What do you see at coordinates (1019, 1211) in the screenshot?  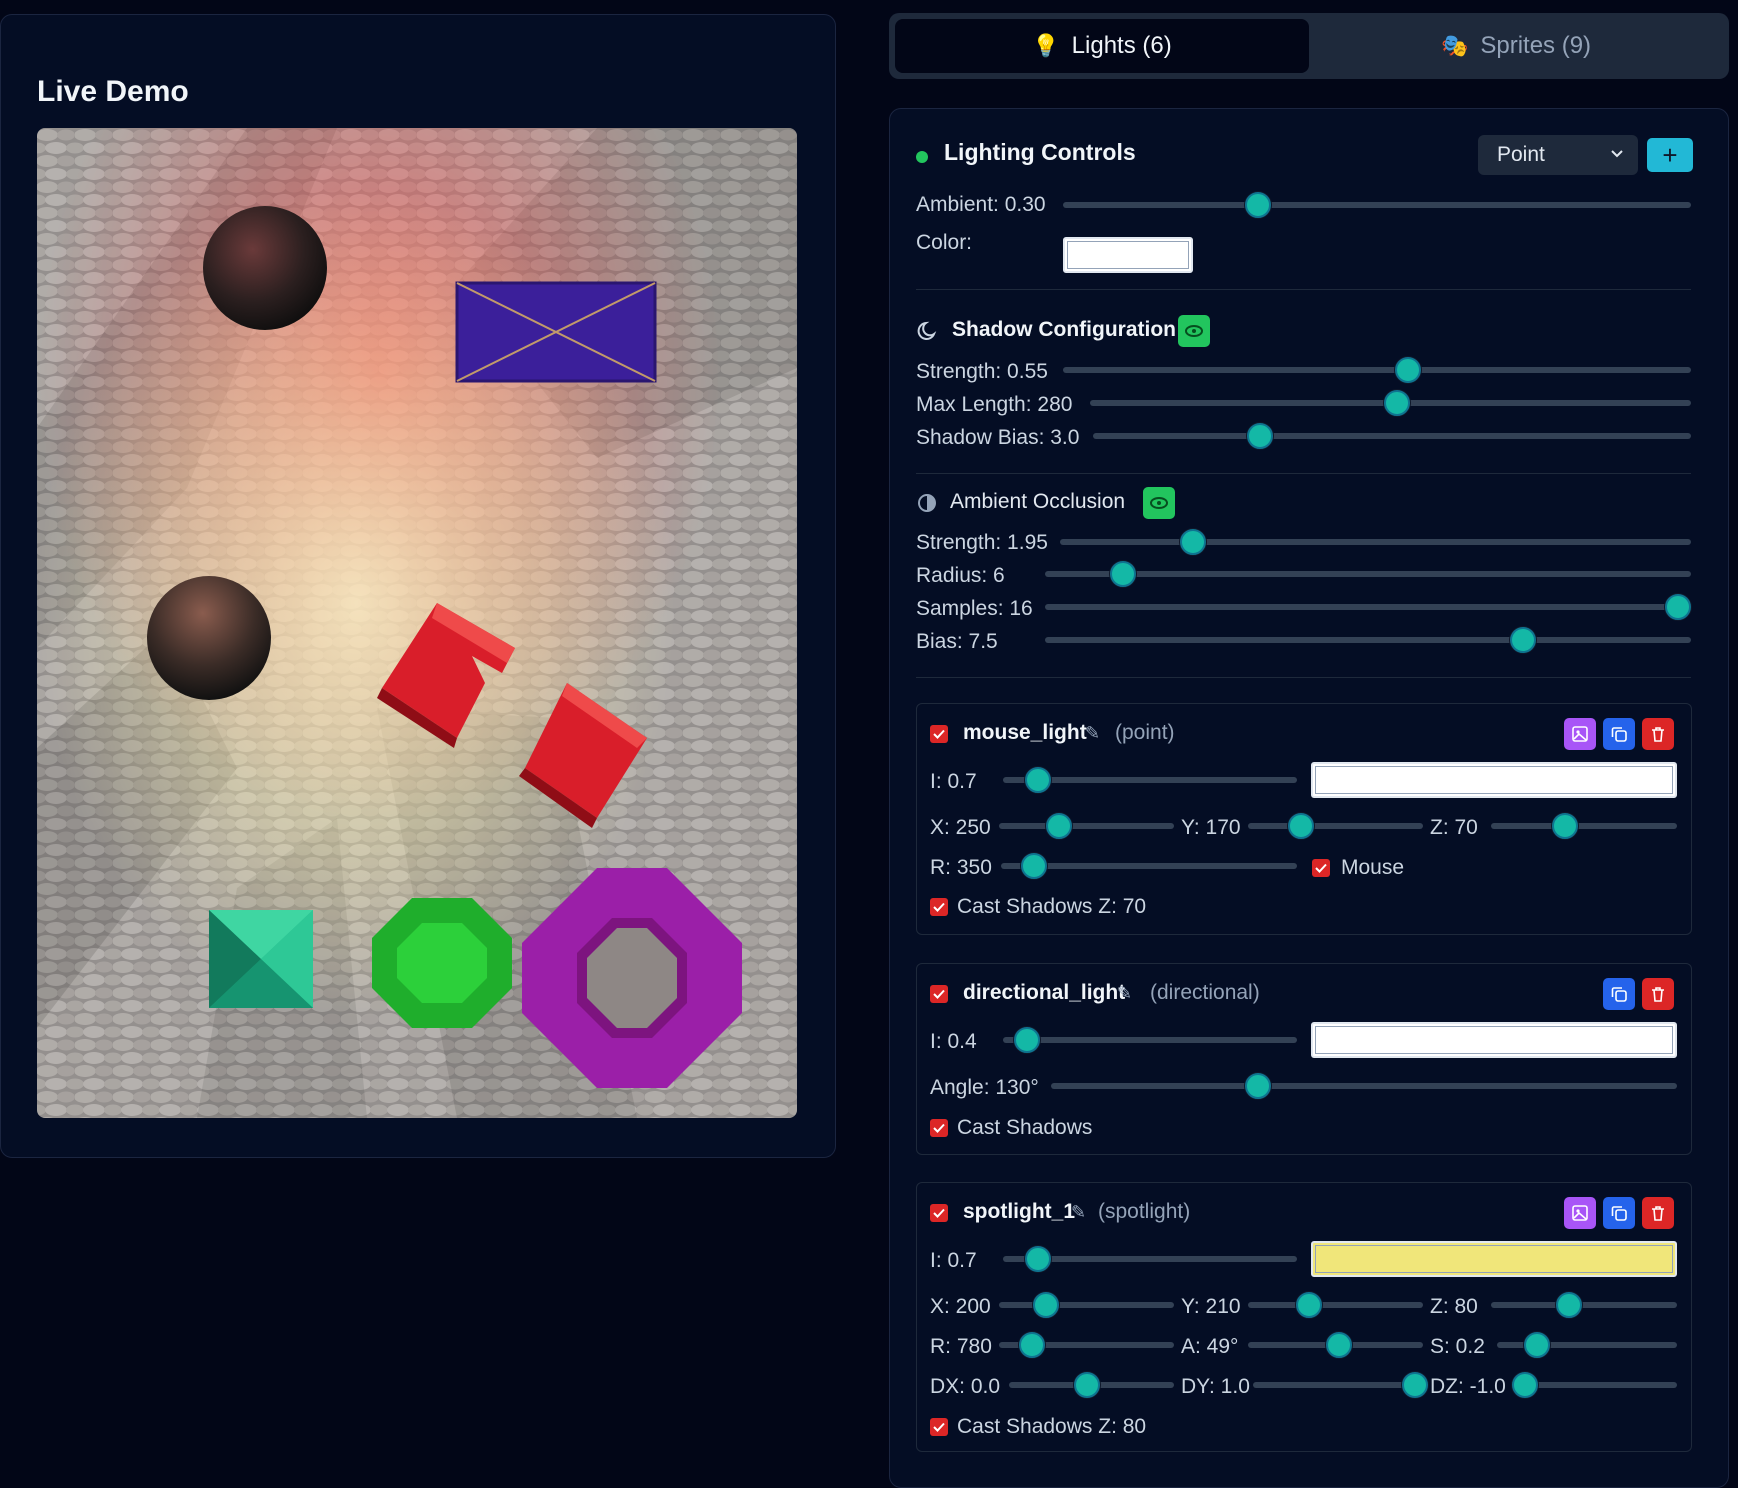 I see `light-name: spotlight_1` at bounding box center [1019, 1211].